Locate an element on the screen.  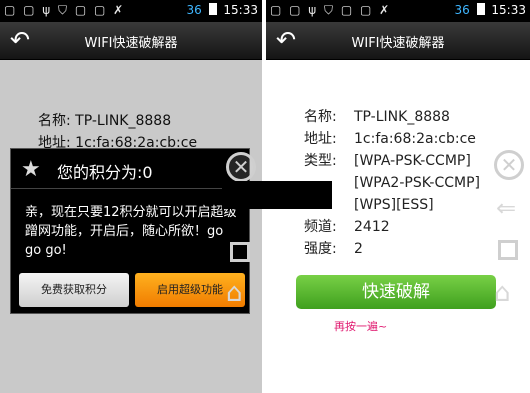
clock-right: 15:33 is located at coordinates (508, 10).